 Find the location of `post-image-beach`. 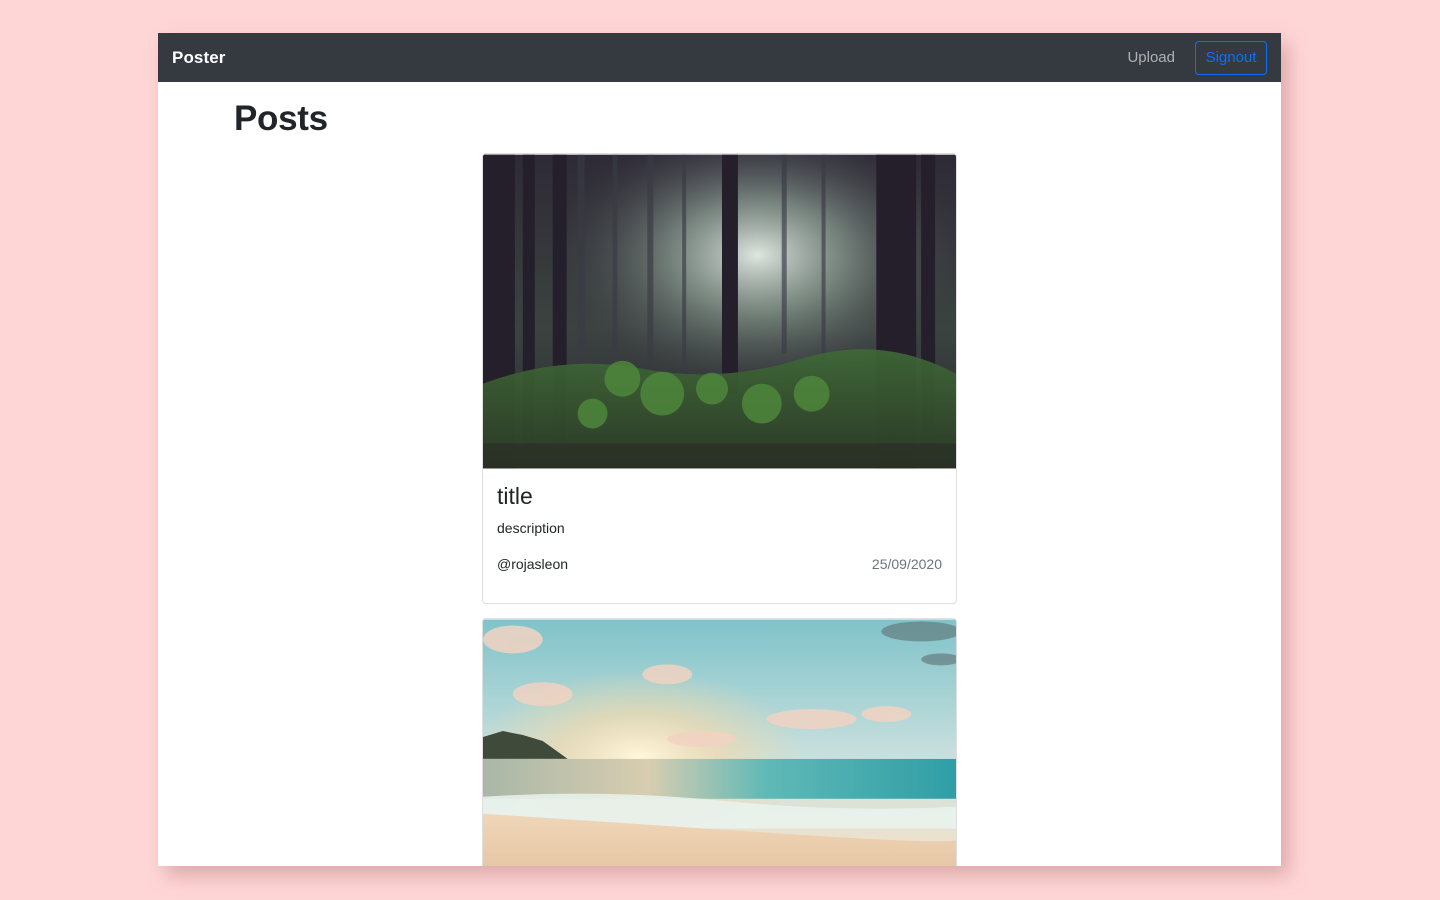

post-image-beach is located at coordinates (719, 742).